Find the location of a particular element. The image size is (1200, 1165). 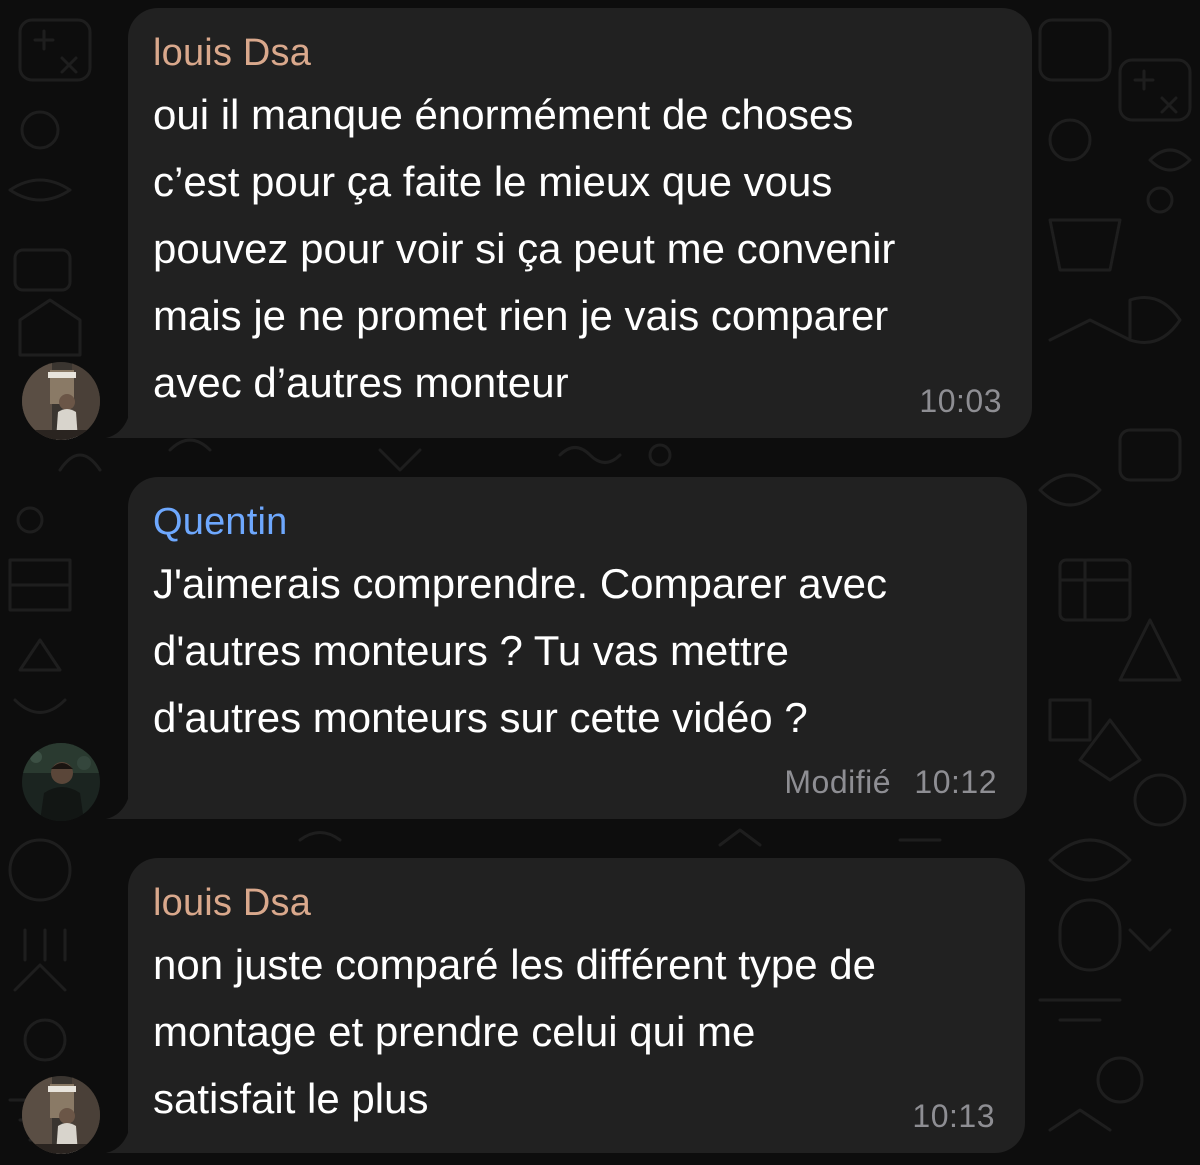

message-line: pouvez pour voir si ça peut me convenir is located at coordinates (524, 248).